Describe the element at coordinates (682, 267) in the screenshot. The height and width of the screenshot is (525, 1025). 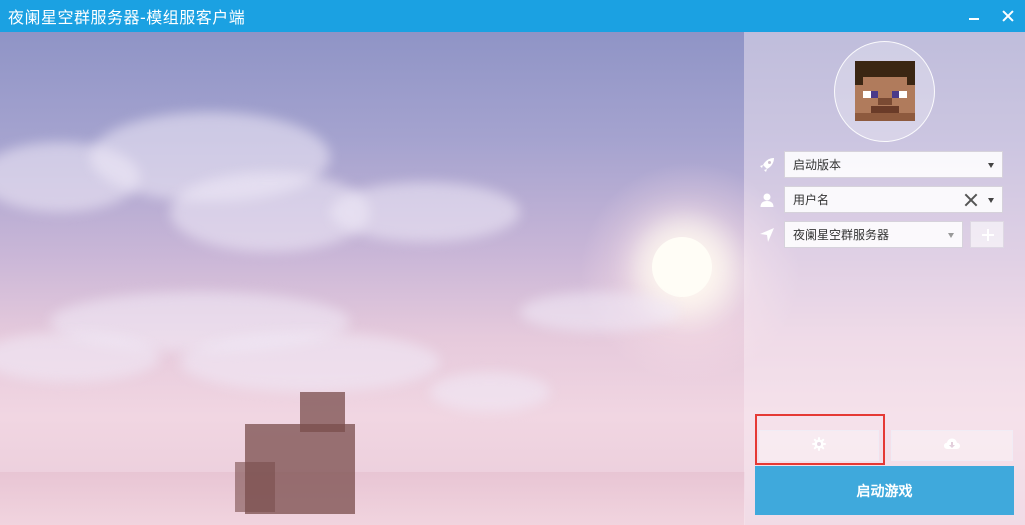
I see `sun` at that location.